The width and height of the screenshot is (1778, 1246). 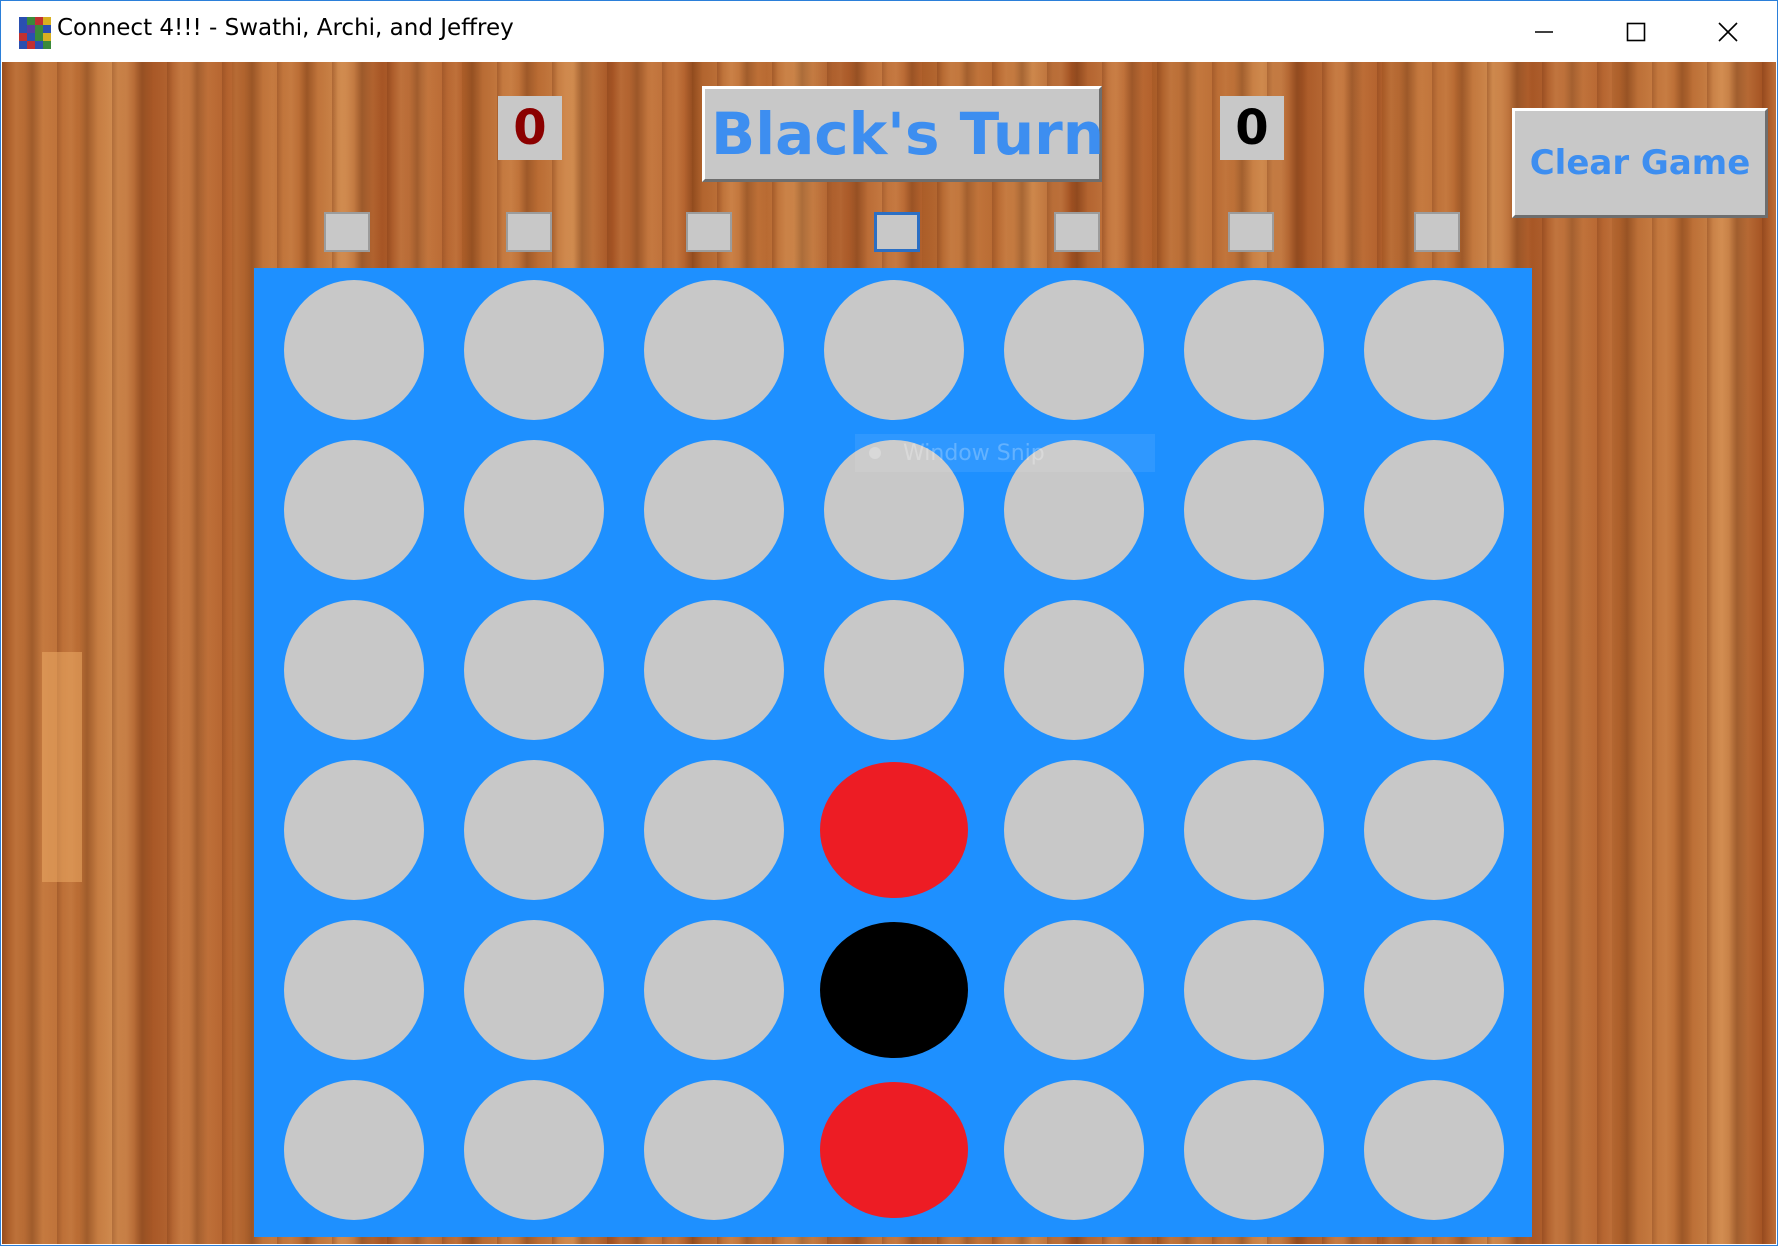 I want to click on minimize-icon, so click(x=1544, y=31).